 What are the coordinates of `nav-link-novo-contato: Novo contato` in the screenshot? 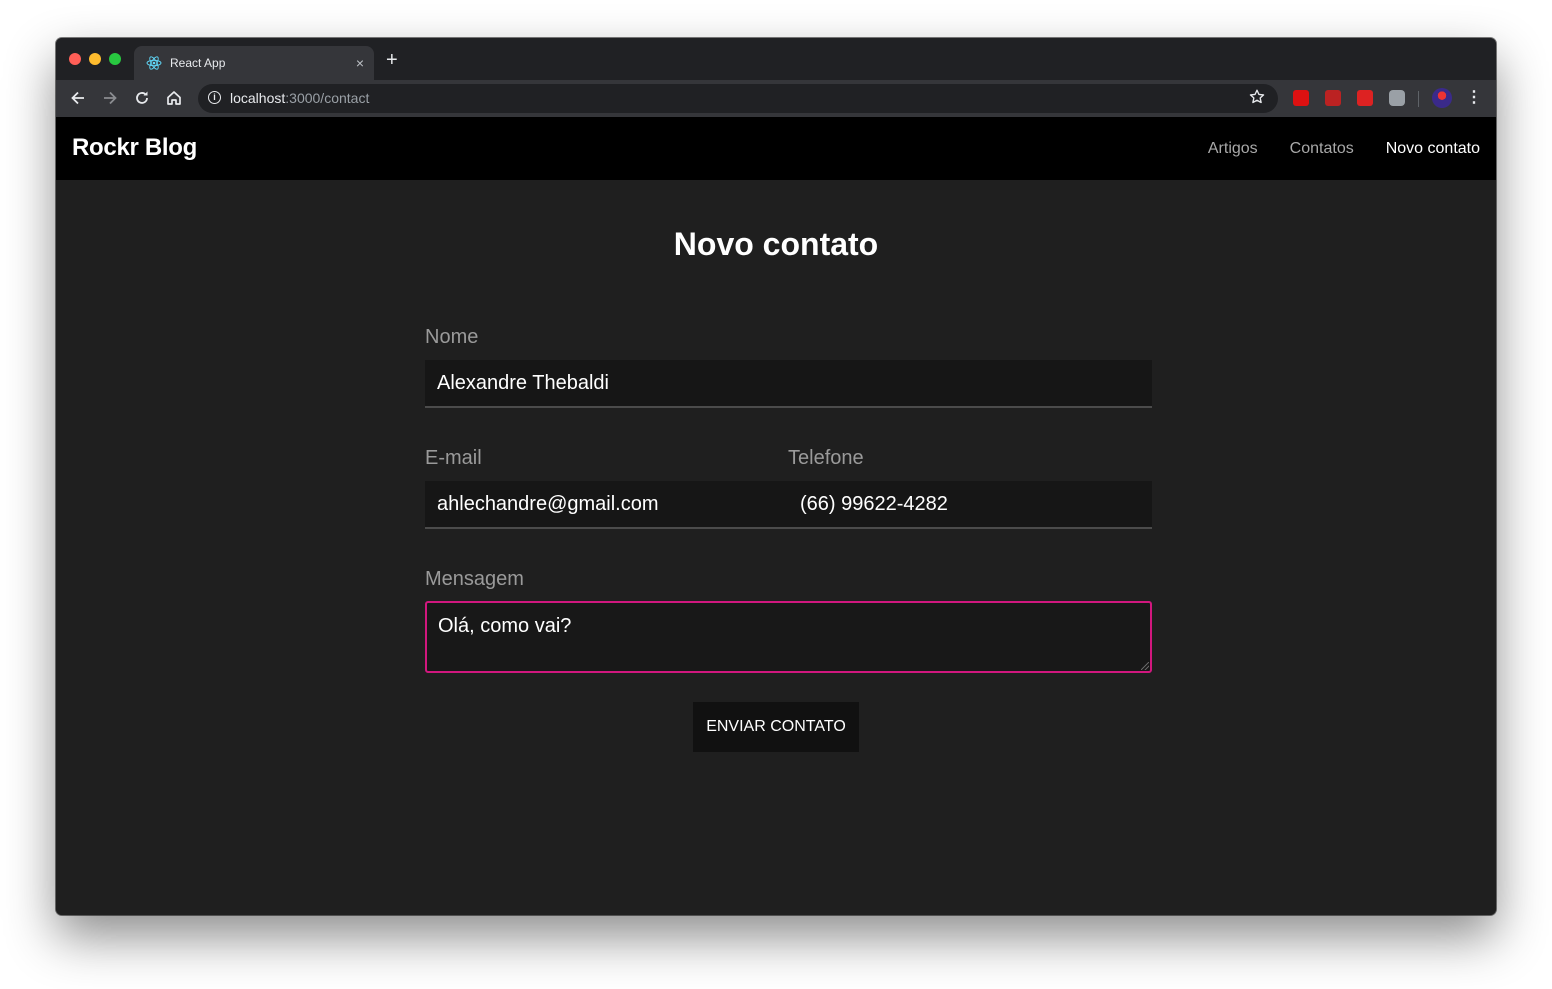 It's located at (1433, 149).